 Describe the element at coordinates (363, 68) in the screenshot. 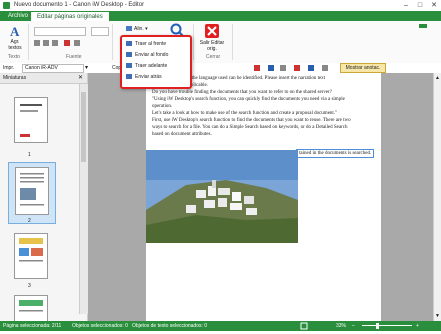

I see `show-annotations-button: Mostrar anotac.` at that location.